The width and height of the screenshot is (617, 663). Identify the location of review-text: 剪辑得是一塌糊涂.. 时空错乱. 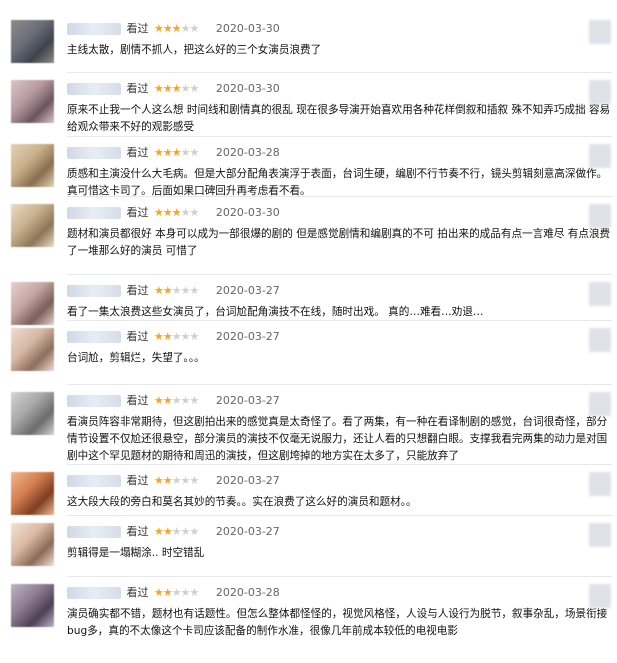
(136, 553).